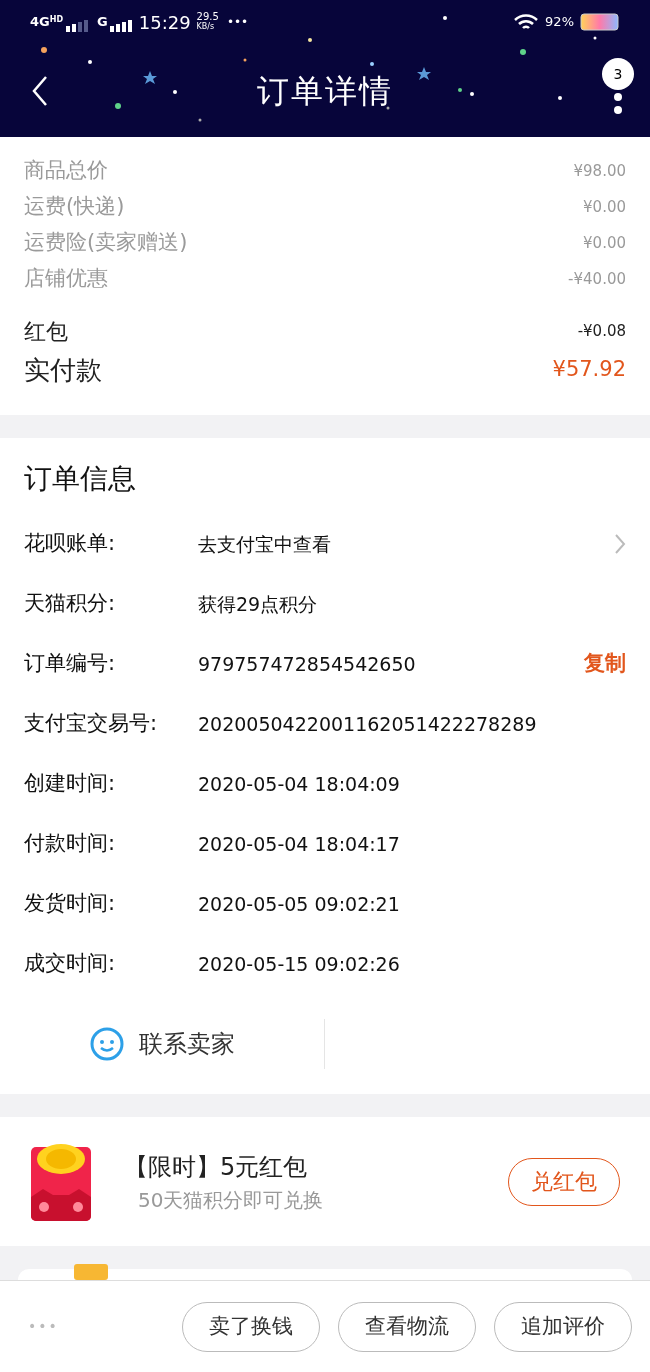  Describe the element at coordinates (605, 664) in the screenshot. I see `copy-link: 复制` at that location.